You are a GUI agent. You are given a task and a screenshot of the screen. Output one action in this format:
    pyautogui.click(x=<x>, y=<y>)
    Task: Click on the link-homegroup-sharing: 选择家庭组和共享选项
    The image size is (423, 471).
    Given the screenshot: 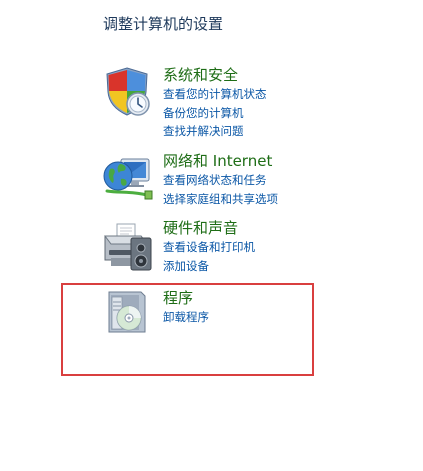 What is the action you would take?
    pyautogui.click(x=220, y=199)
    